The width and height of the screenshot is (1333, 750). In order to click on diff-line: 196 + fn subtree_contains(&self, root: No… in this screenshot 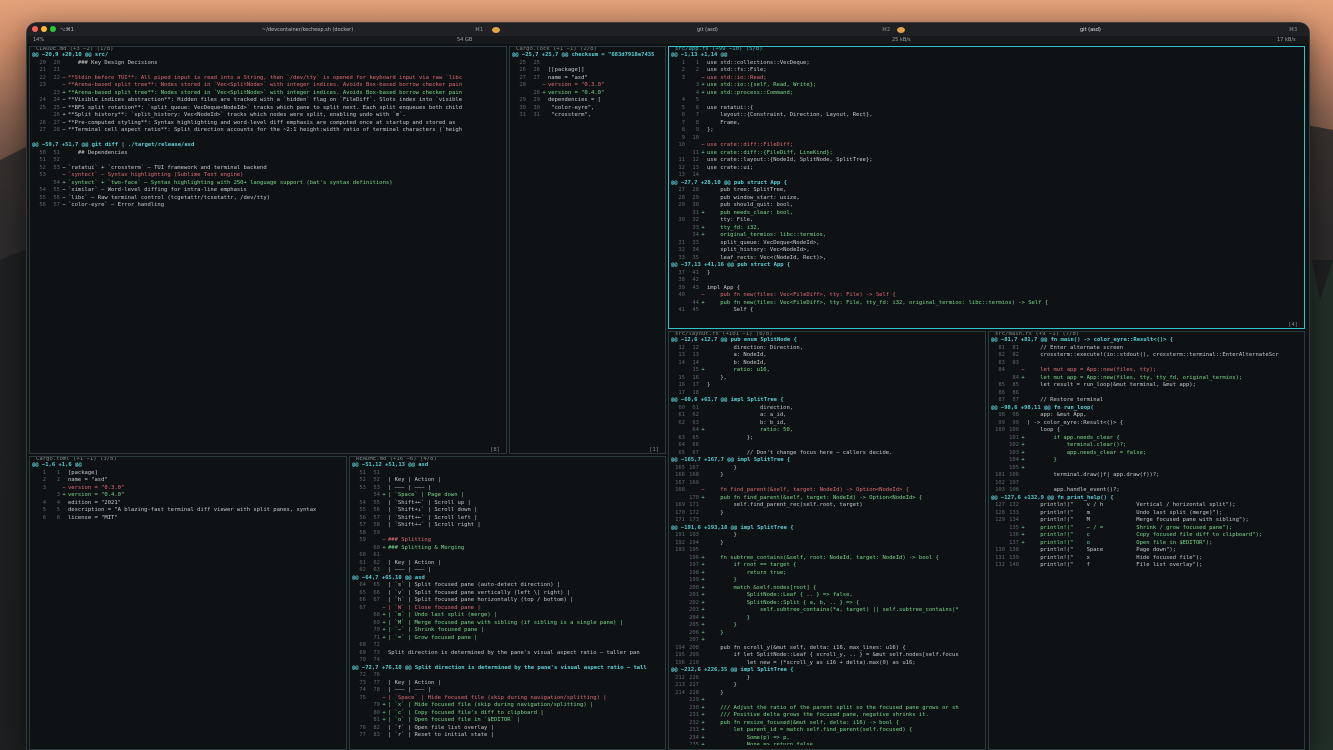, I will do `click(827, 559)`.